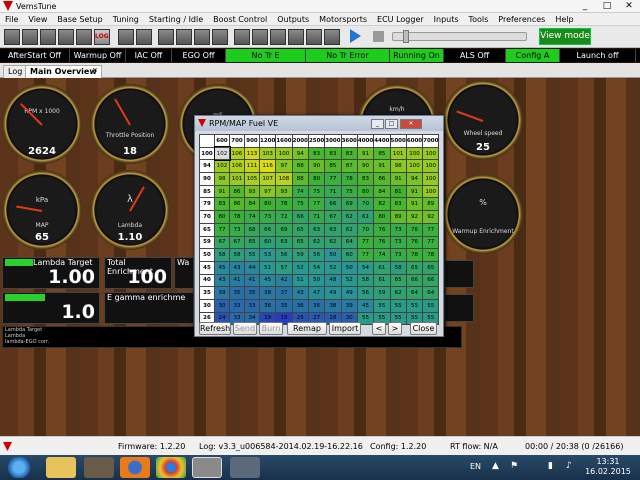 The image size is (640, 480). I want to click on menu-item: View, so click(37, 19).